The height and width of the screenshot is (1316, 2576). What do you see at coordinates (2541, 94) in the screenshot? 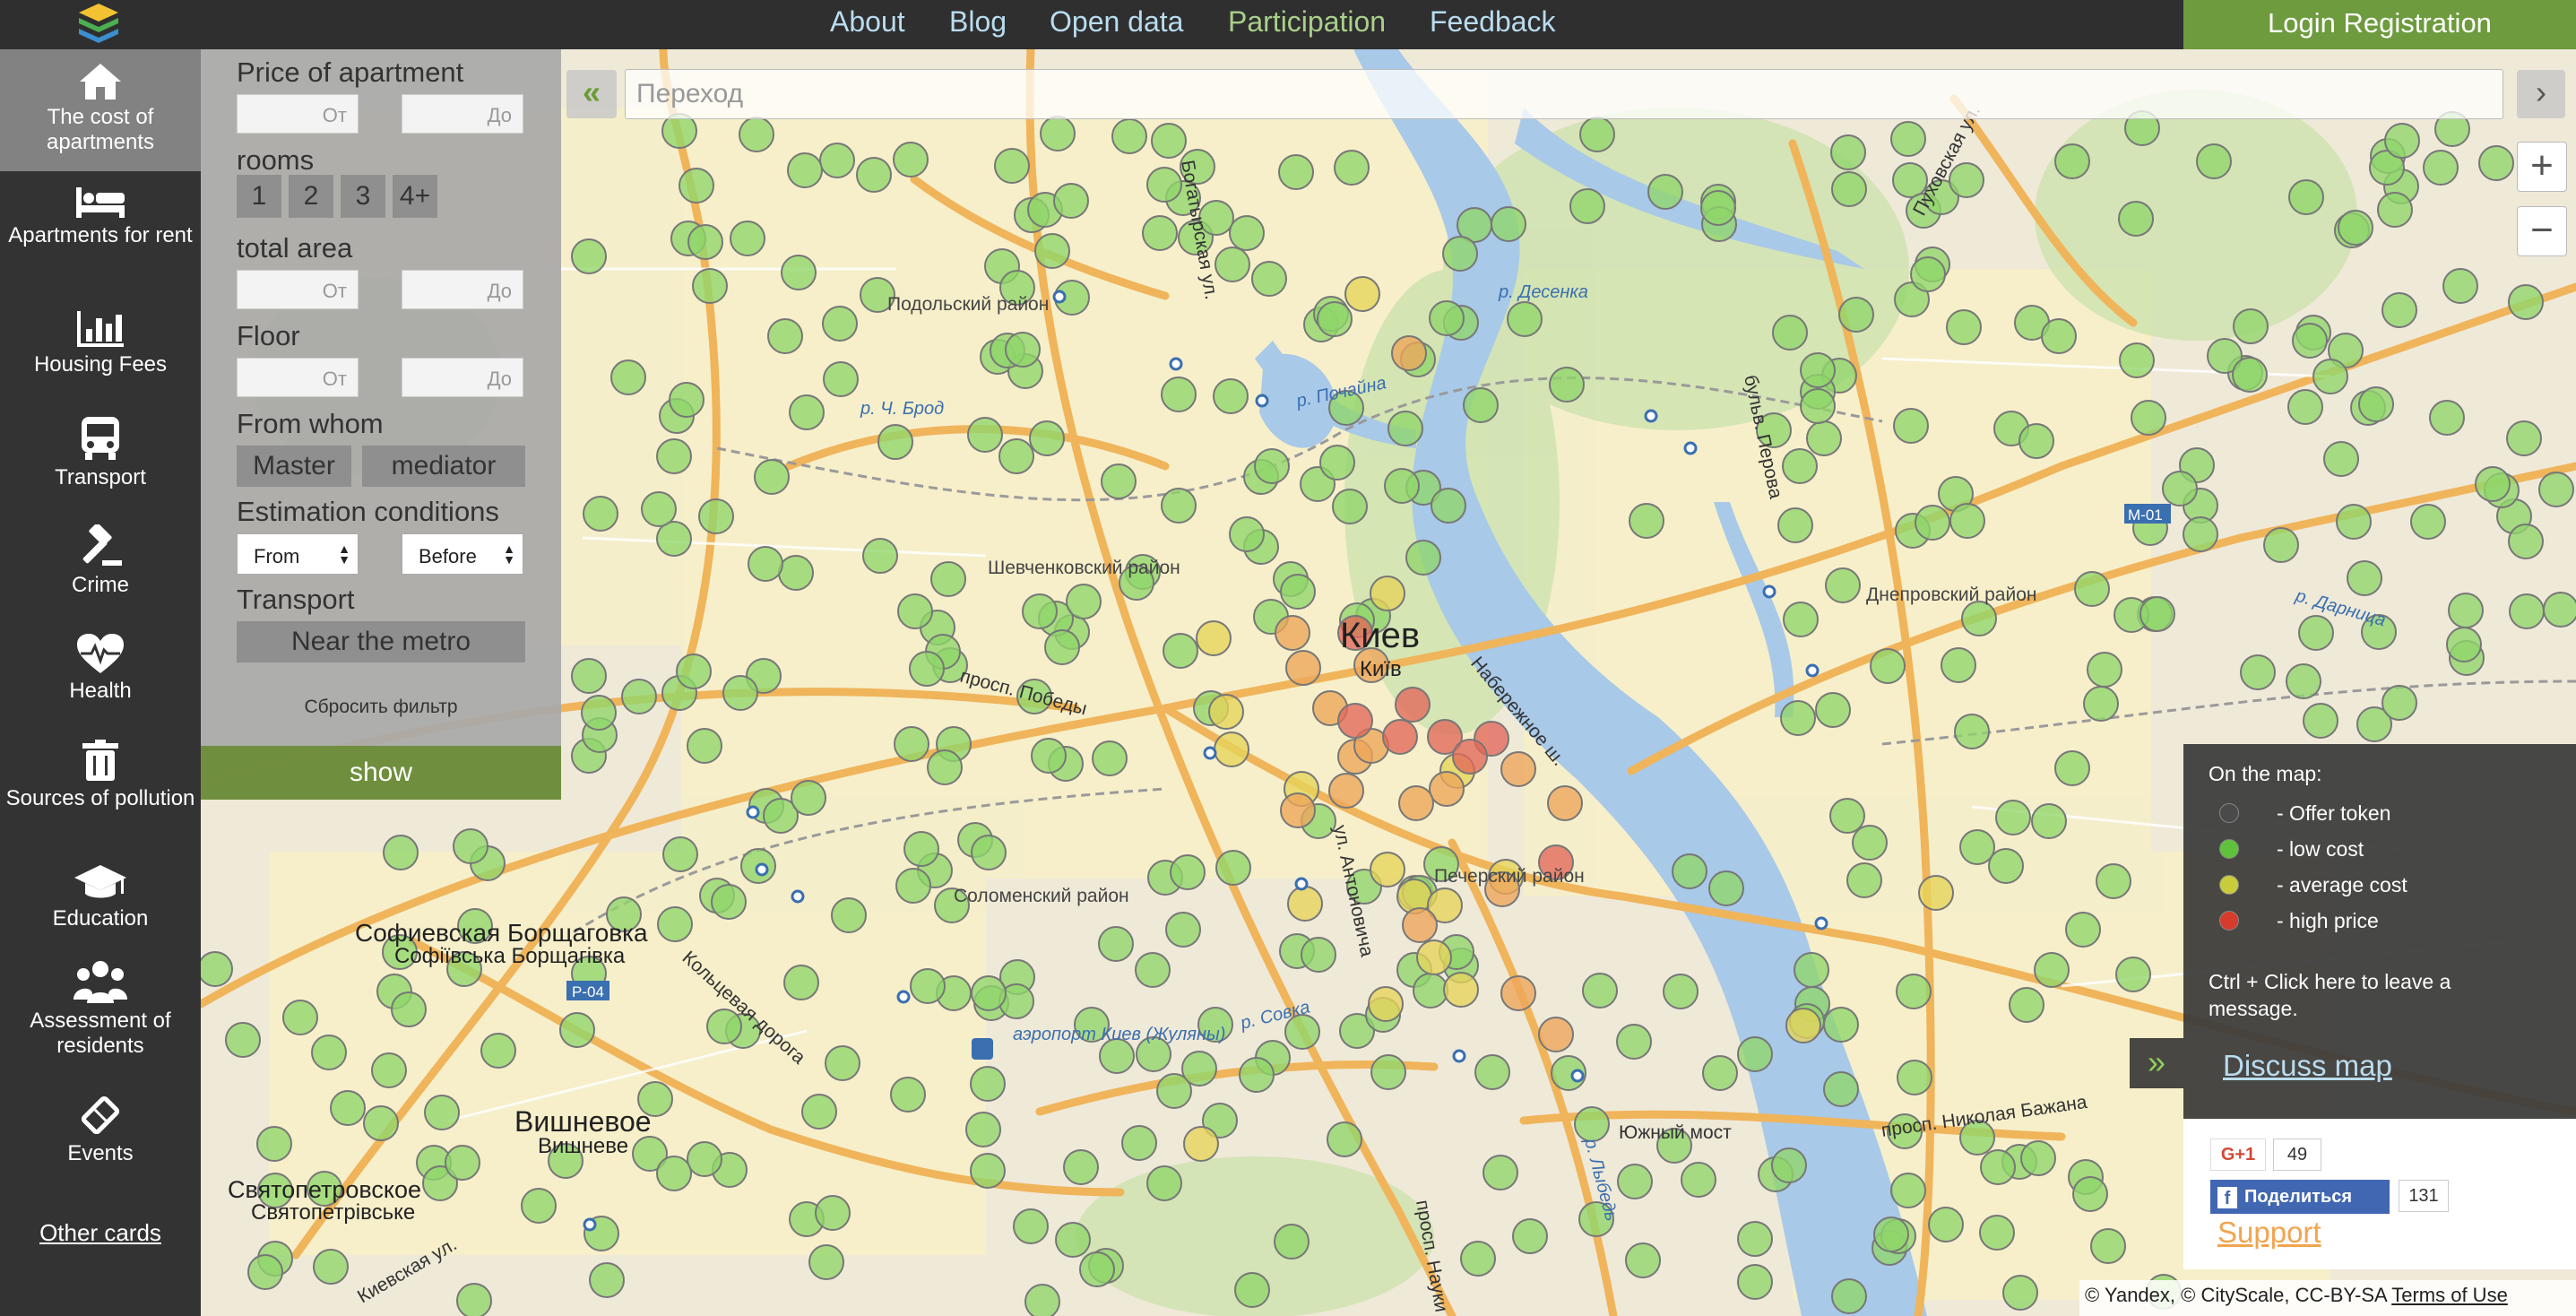
I see `search-go-button: ›` at bounding box center [2541, 94].